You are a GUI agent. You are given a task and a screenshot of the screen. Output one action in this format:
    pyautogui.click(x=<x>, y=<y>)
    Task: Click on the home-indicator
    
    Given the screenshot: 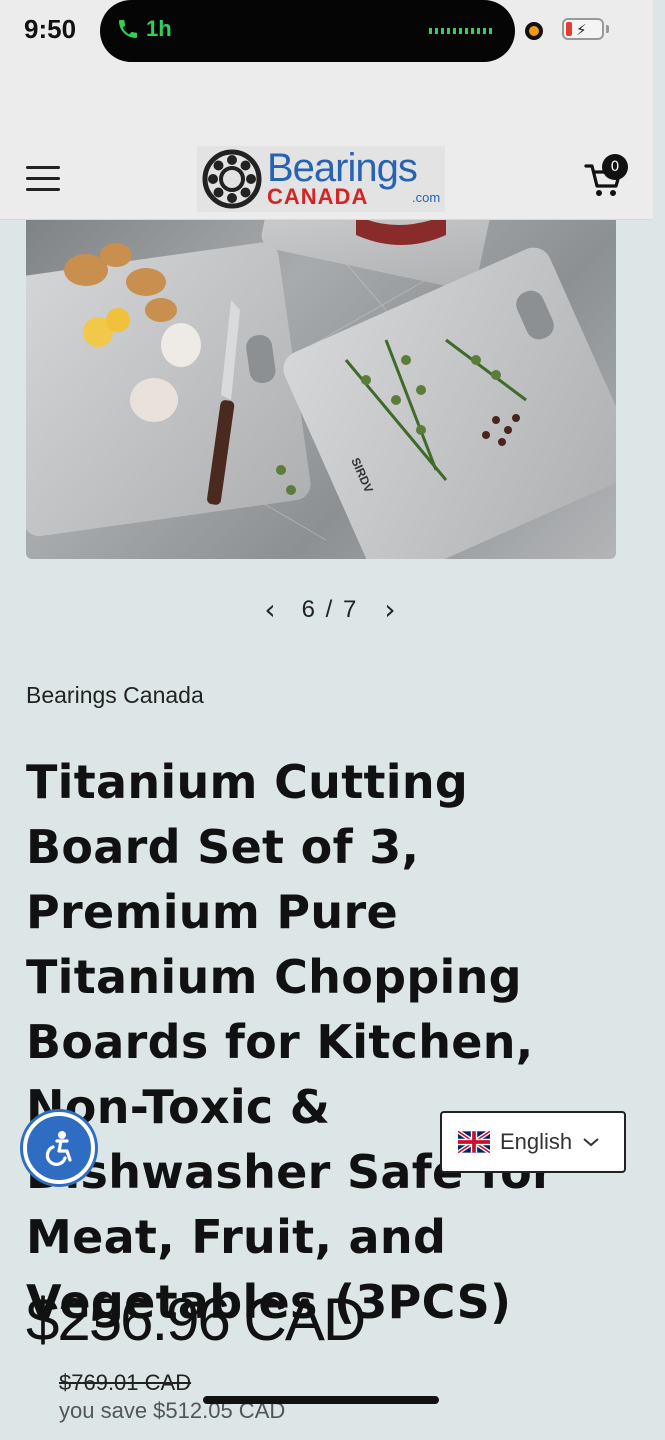 What is the action you would take?
    pyautogui.click(x=321, y=1400)
    